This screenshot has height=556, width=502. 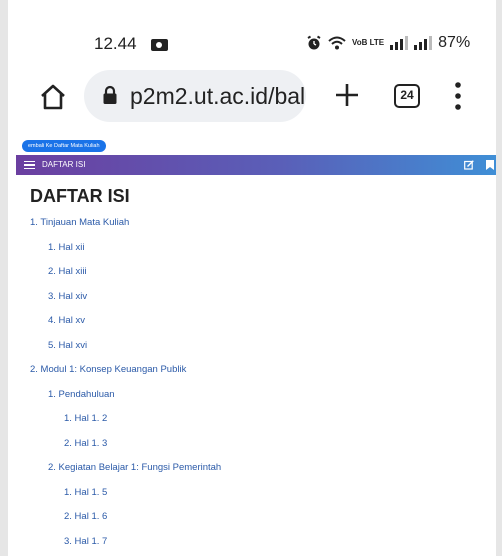 I want to click on toc-link: 3. Hal 1. 7, so click(x=85, y=541).